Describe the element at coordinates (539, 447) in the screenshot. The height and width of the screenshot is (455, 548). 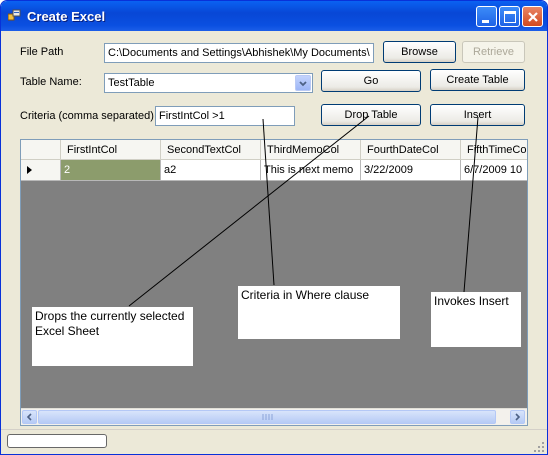
I see `resize-grip-icon` at that location.